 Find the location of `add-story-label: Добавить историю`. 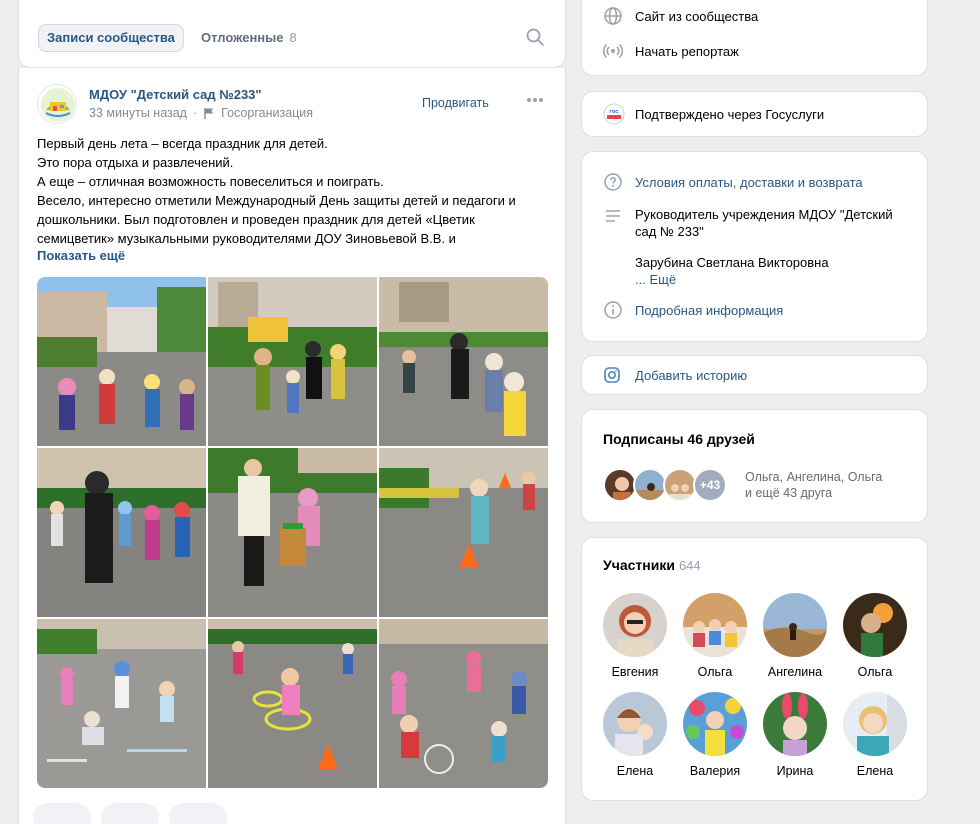

add-story-label: Добавить историю is located at coordinates (691, 375).